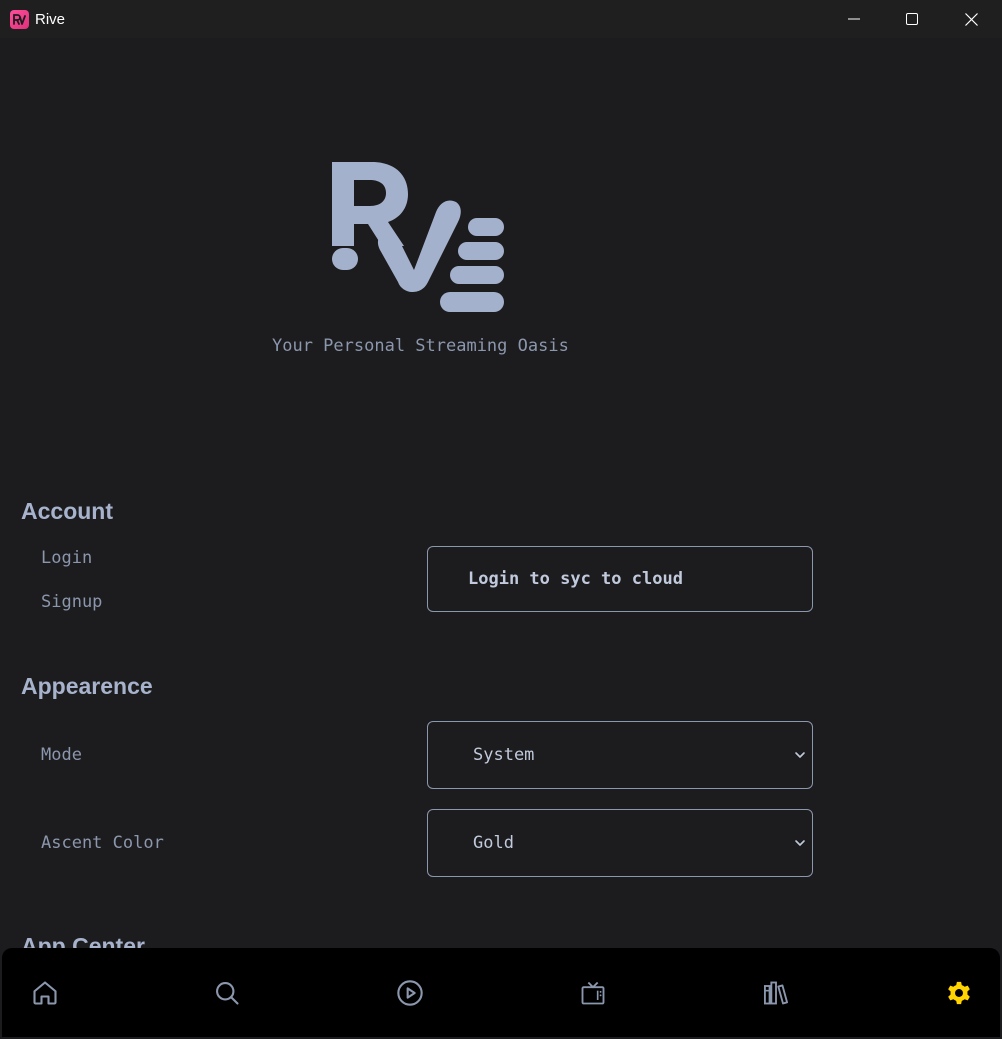  Describe the element at coordinates (501, 19) in the screenshot. I see `title-bar: Rive` at that location.